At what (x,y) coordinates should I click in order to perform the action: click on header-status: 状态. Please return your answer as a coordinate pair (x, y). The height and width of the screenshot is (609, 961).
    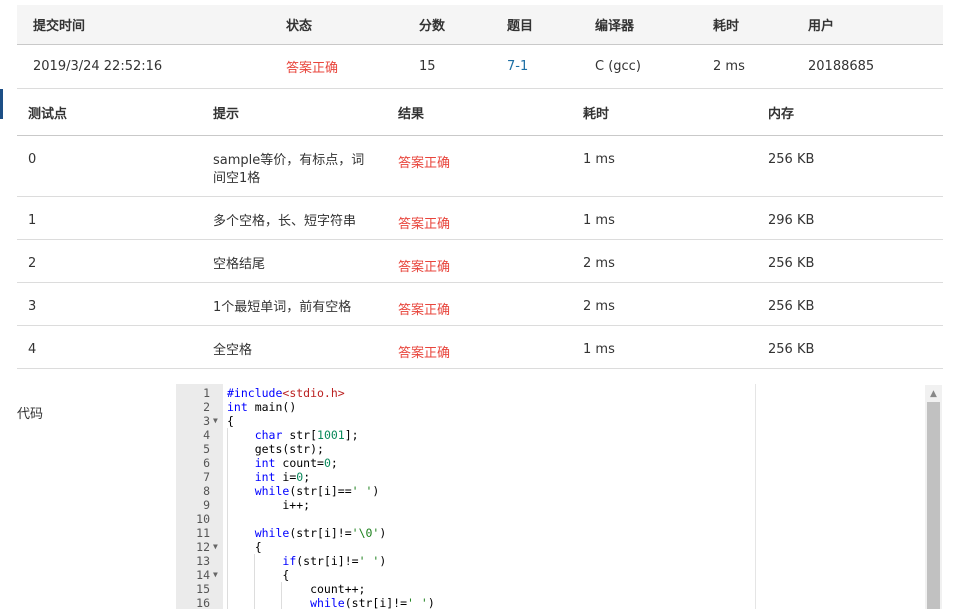
    Looking at the image, I should click on (299, 26).